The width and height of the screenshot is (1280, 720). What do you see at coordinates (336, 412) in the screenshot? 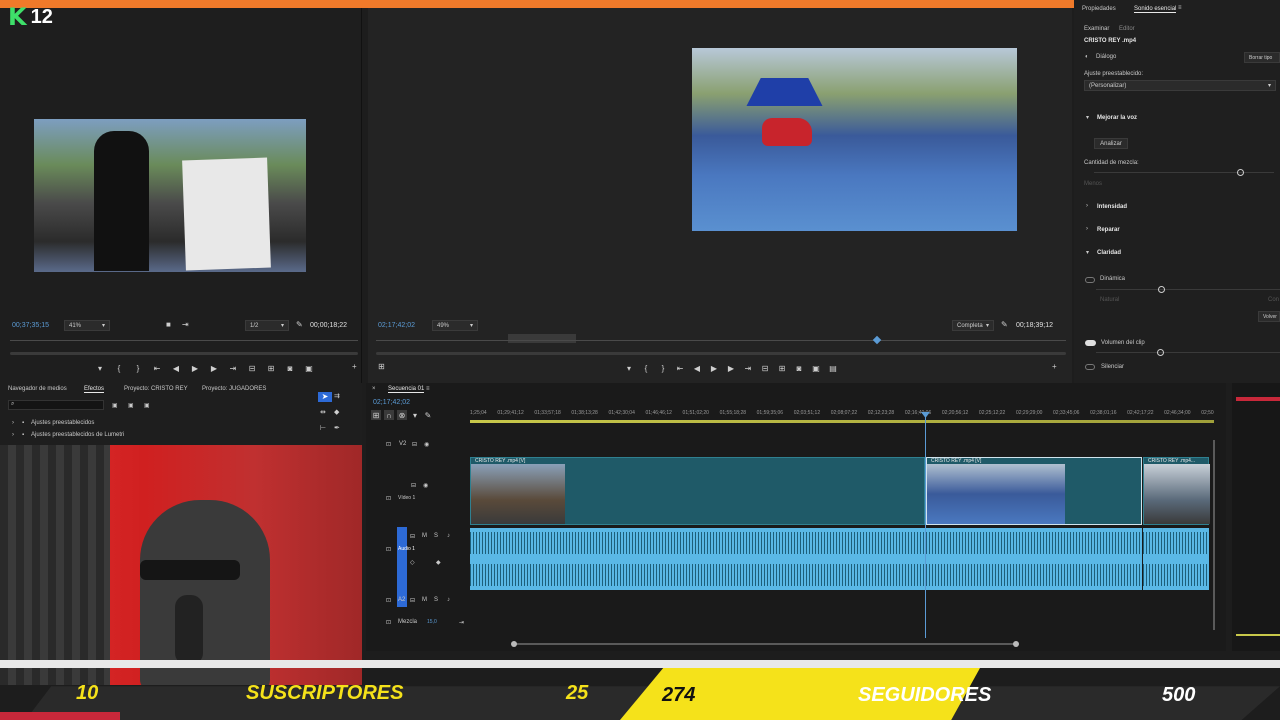
I see `razor-tool-icon: ◆` at bounding box center [336, 412].